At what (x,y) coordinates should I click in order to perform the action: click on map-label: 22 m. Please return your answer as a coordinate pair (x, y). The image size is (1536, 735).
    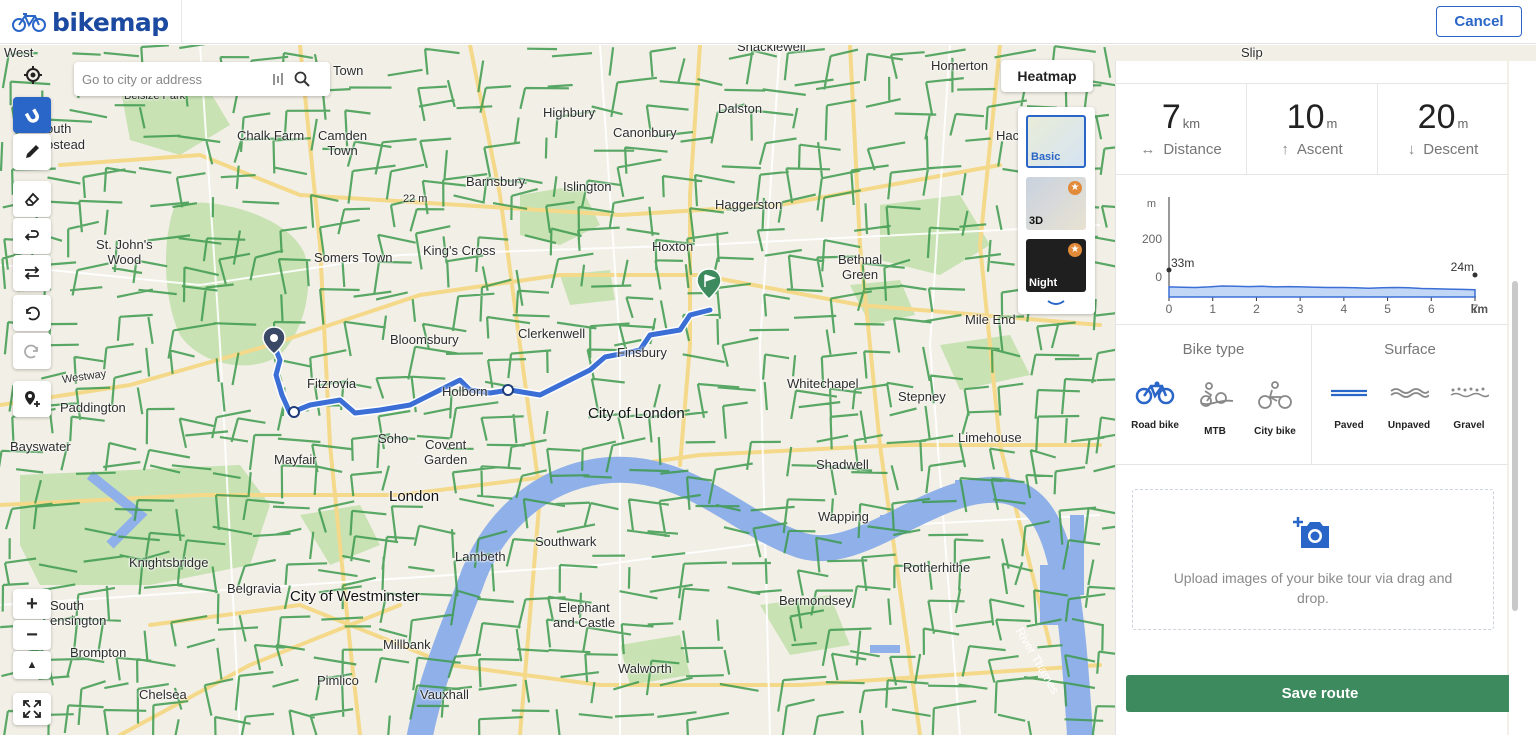
    Looking at the image, I should click on (415, 199).